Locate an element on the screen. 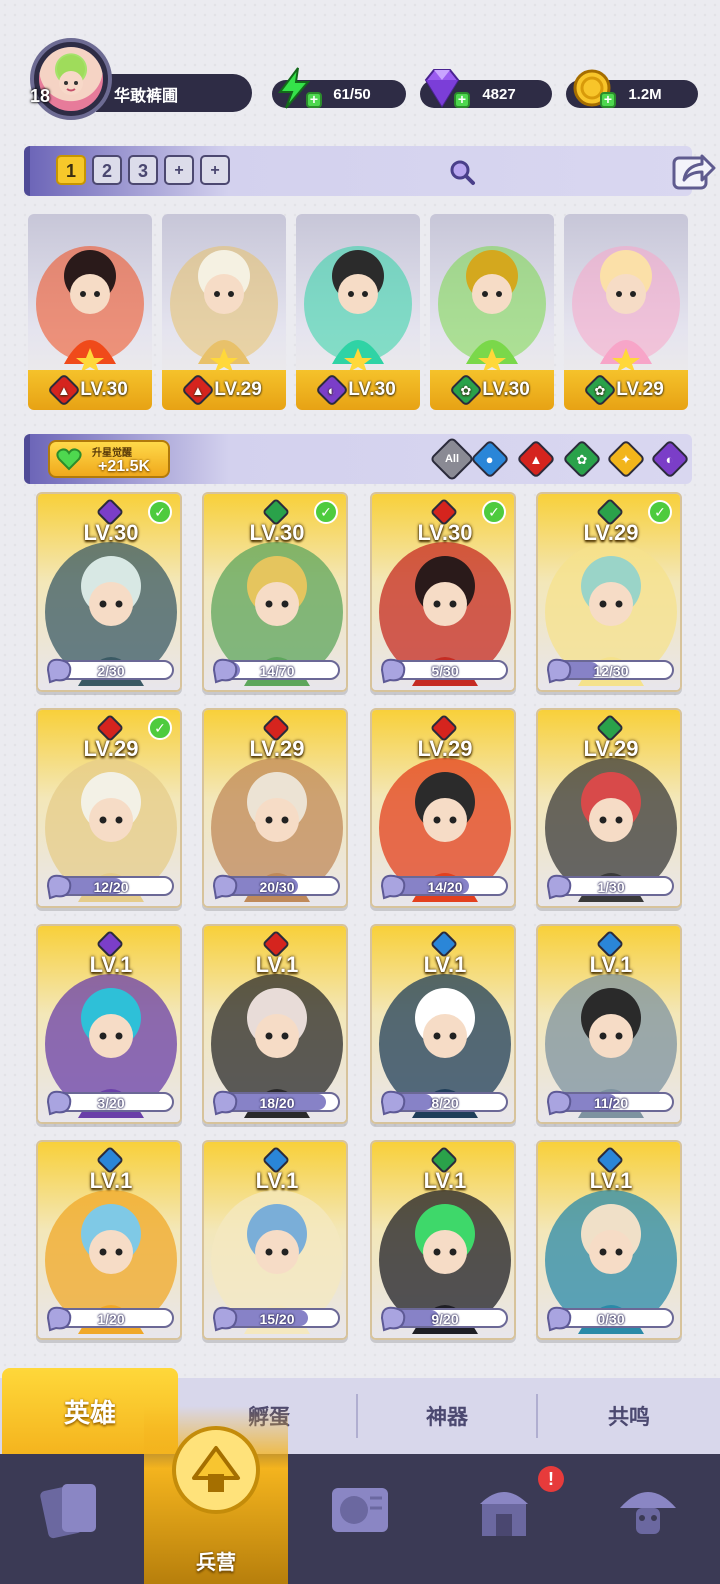 This screenshot has width=720, height=1584. search-icon is located at coordinates (462, 172).